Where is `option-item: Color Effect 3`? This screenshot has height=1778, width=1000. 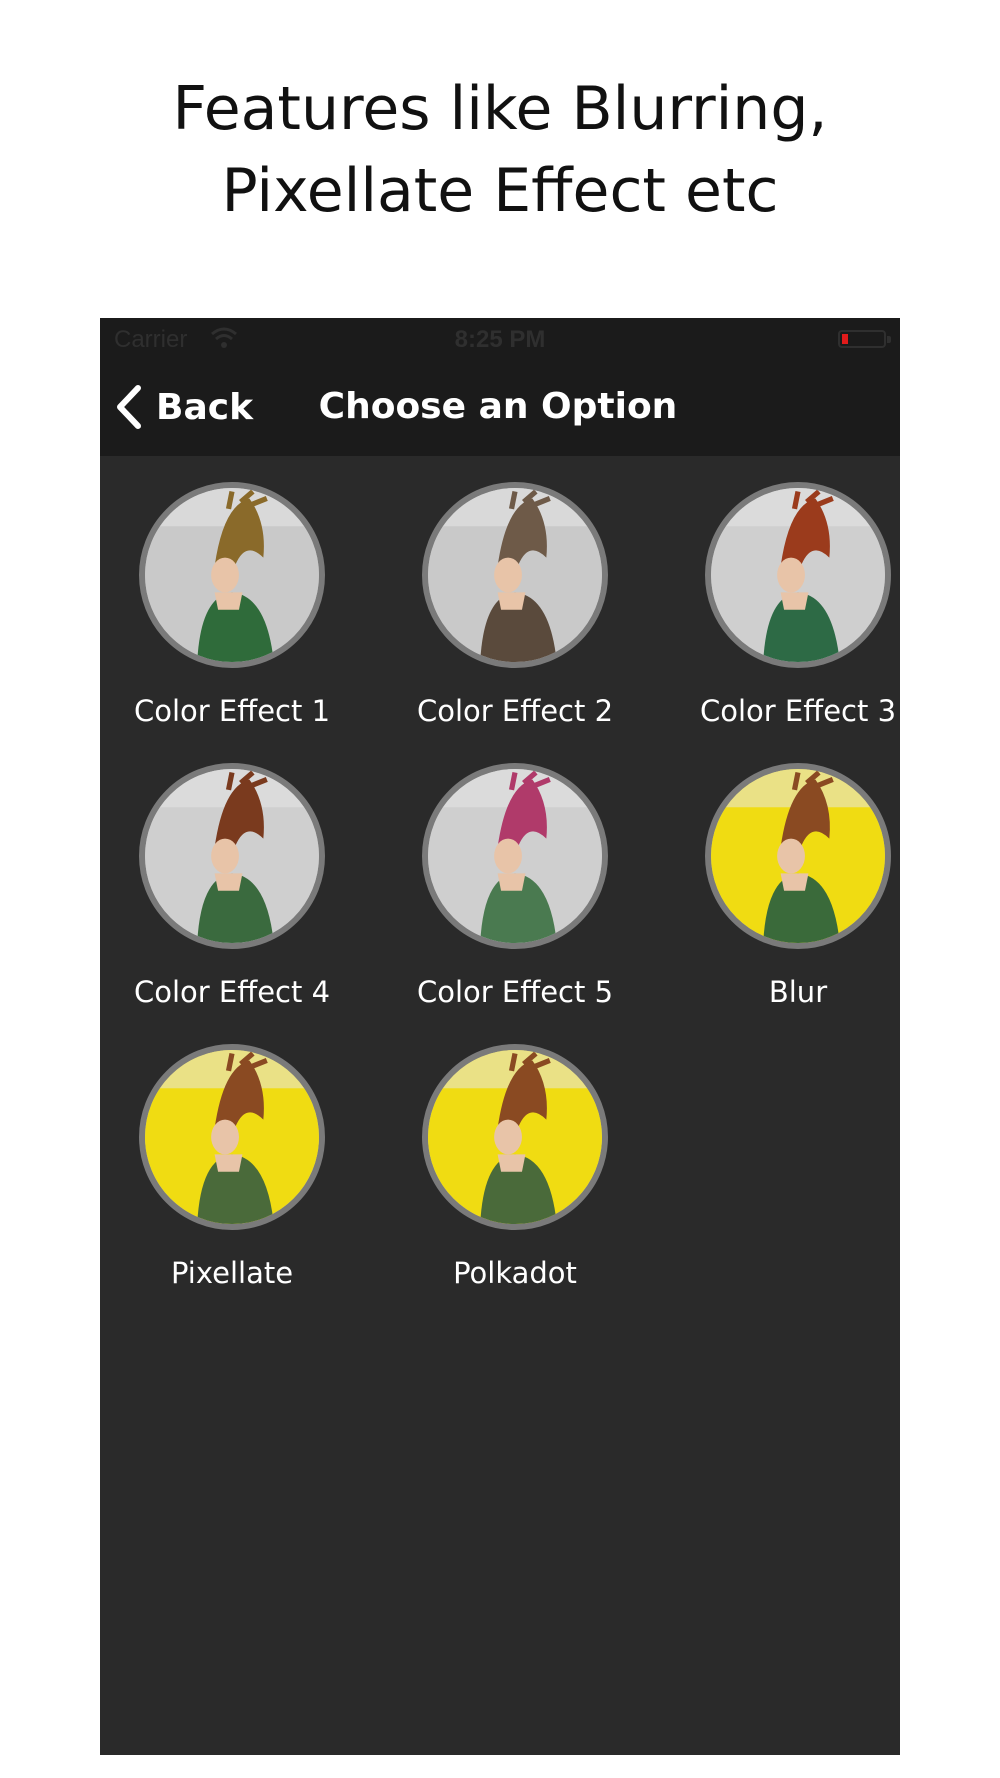
option-item: Color Effect 3 is located at coordinates (784, 592).